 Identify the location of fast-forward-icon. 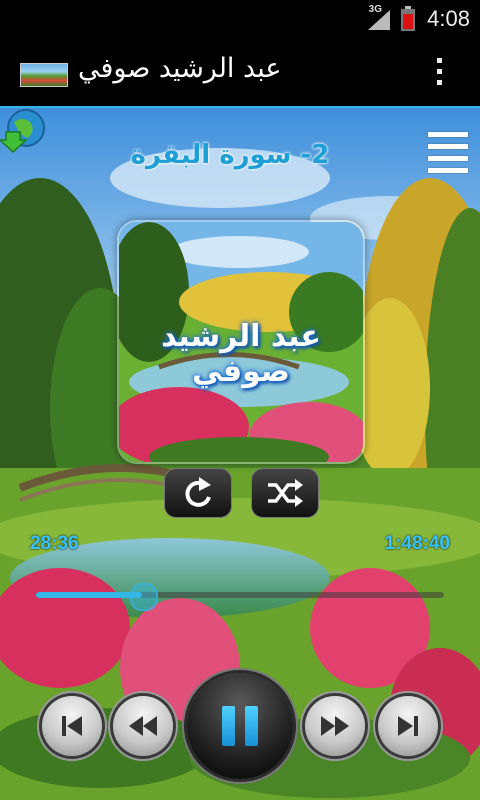
(335, 726).